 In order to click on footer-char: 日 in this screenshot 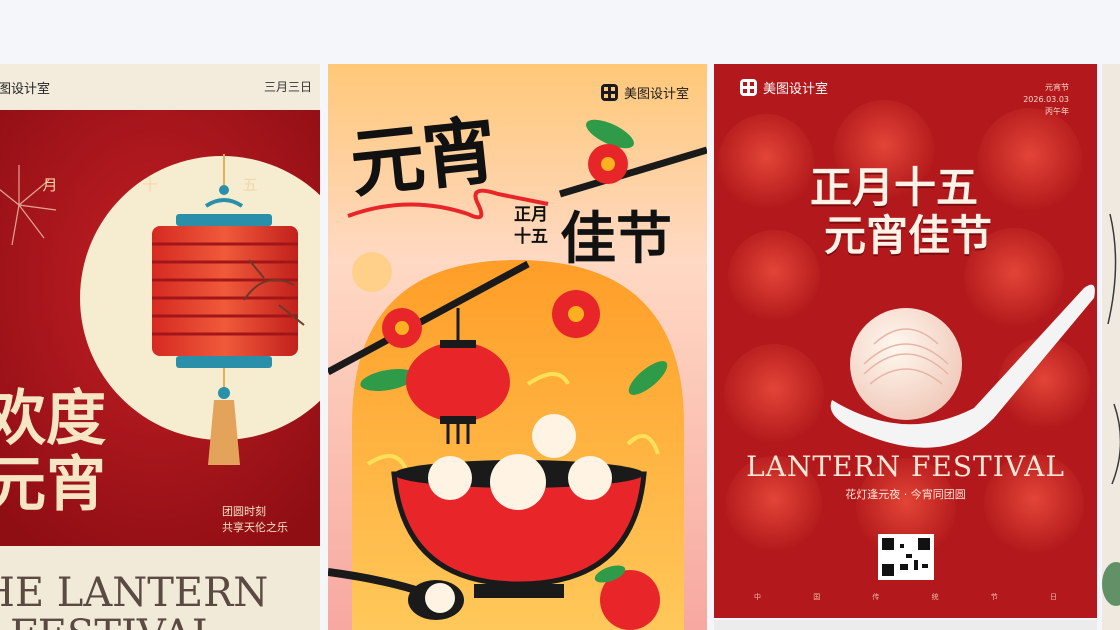, I will do `click(1053, 597)`.